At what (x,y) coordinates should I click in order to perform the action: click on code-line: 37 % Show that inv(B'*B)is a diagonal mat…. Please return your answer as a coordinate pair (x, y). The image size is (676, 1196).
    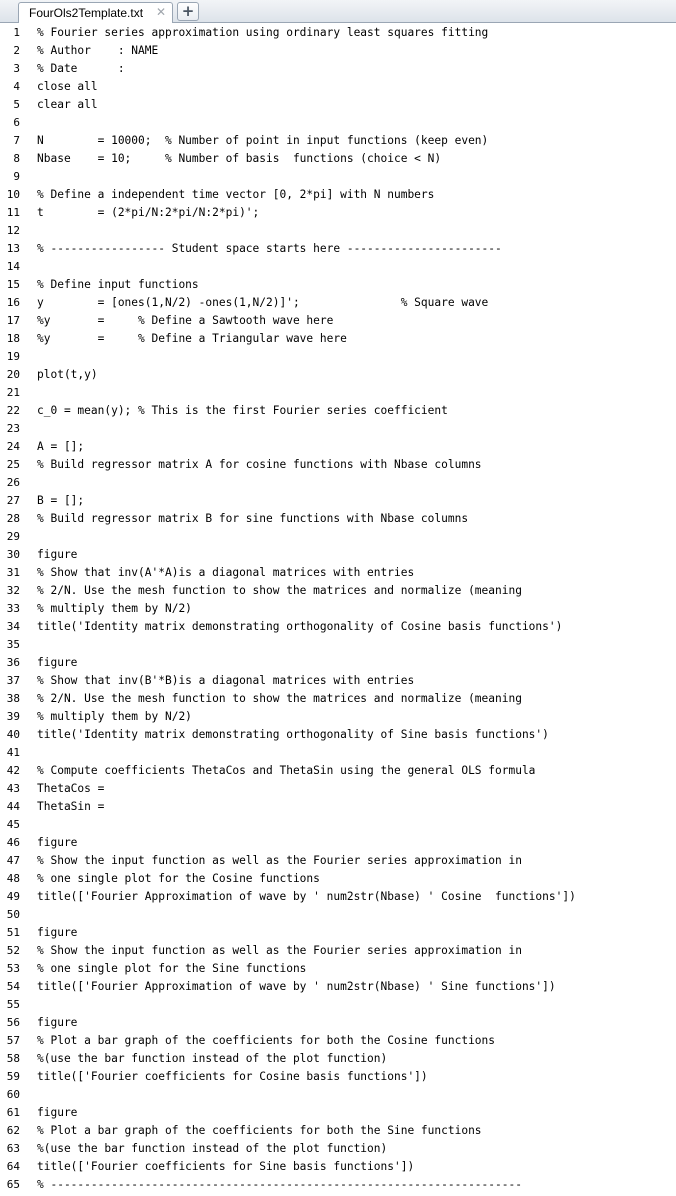
    Looking at the image, I should click on (338, 681).